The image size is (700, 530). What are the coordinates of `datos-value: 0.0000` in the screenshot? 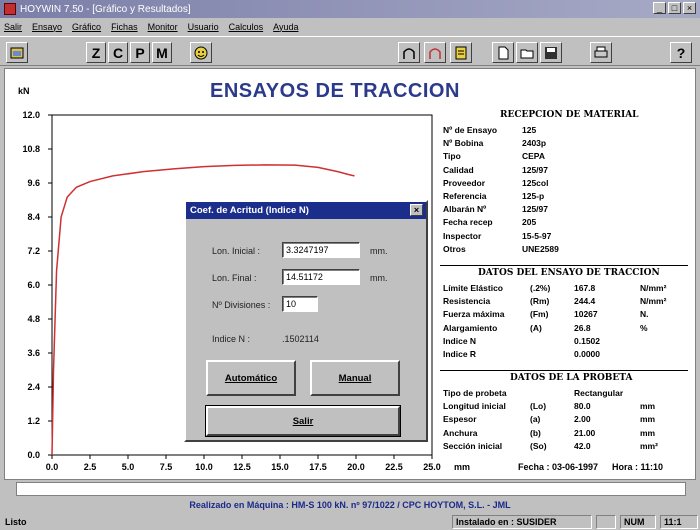 It's located at (587, 354).